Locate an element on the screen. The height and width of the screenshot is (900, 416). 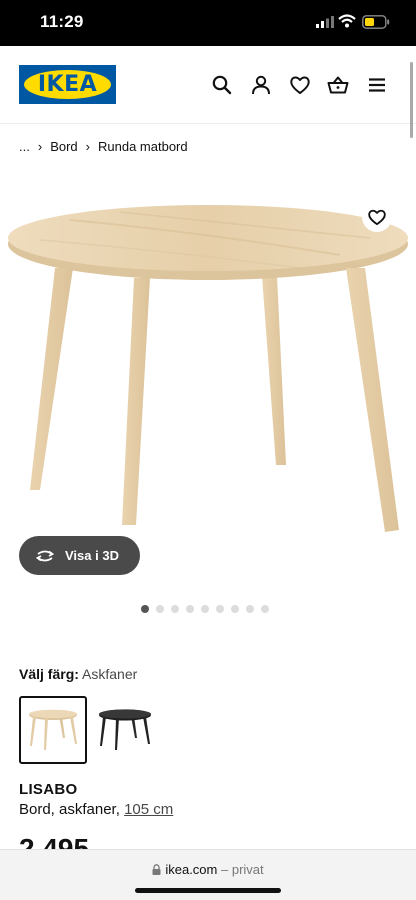
rotate-3d-icon is located at coordinates (45, 555).